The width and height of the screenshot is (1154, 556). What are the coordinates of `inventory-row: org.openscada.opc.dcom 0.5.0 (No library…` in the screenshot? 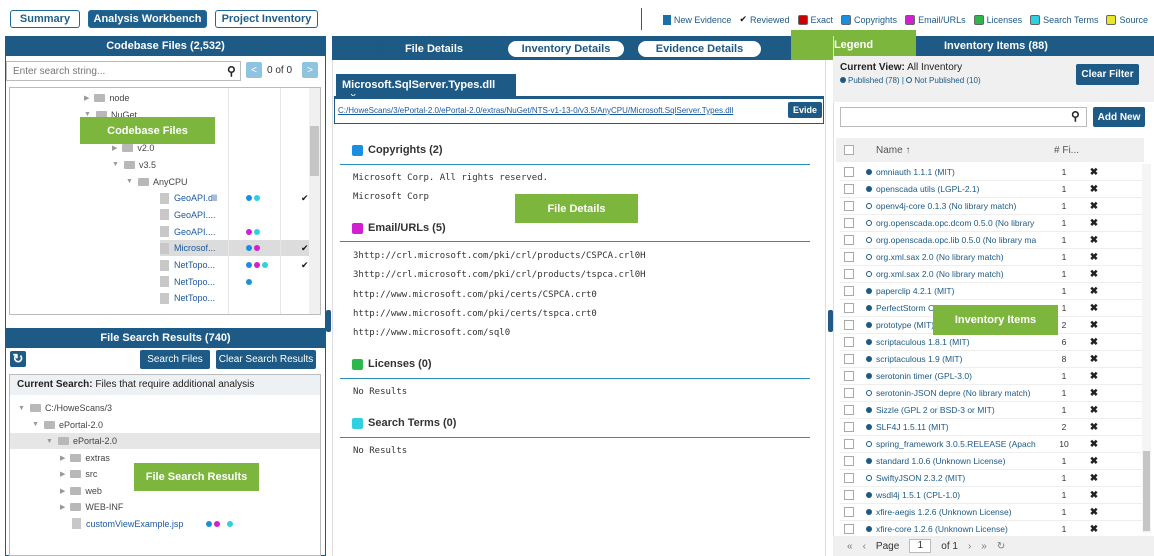 It's located at (993, 223).